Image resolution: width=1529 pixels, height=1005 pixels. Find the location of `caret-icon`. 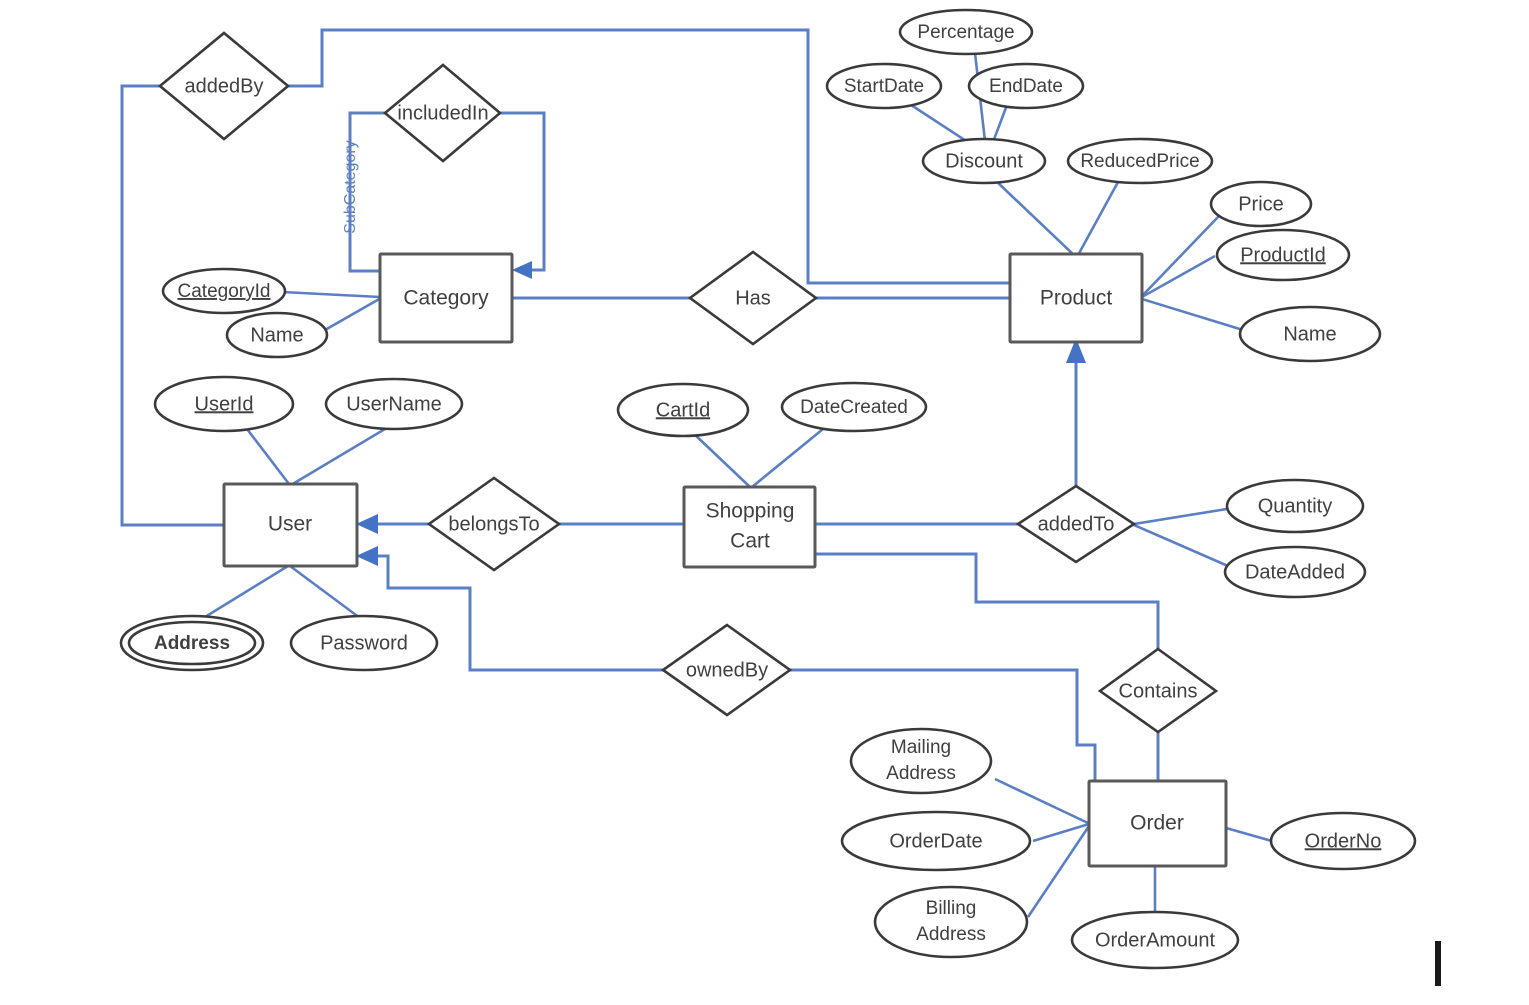

caret-icon is located at coordinates (1438, 963).